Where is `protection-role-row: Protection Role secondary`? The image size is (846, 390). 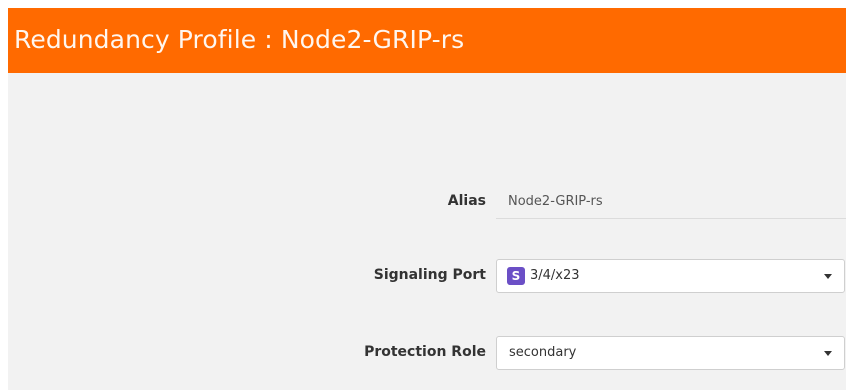 protection-role-row: Protection Role secondary is located at coordinates (427, 353).